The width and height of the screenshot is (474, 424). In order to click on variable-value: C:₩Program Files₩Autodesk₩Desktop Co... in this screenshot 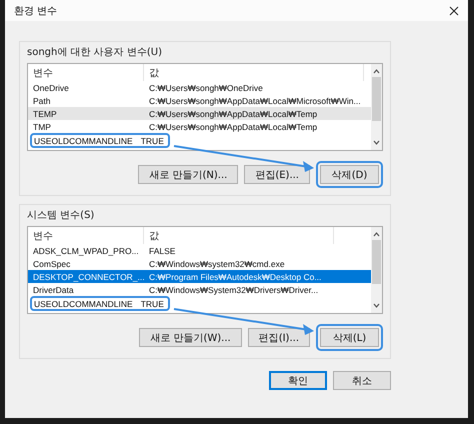, I will do `click(235, 276)`.